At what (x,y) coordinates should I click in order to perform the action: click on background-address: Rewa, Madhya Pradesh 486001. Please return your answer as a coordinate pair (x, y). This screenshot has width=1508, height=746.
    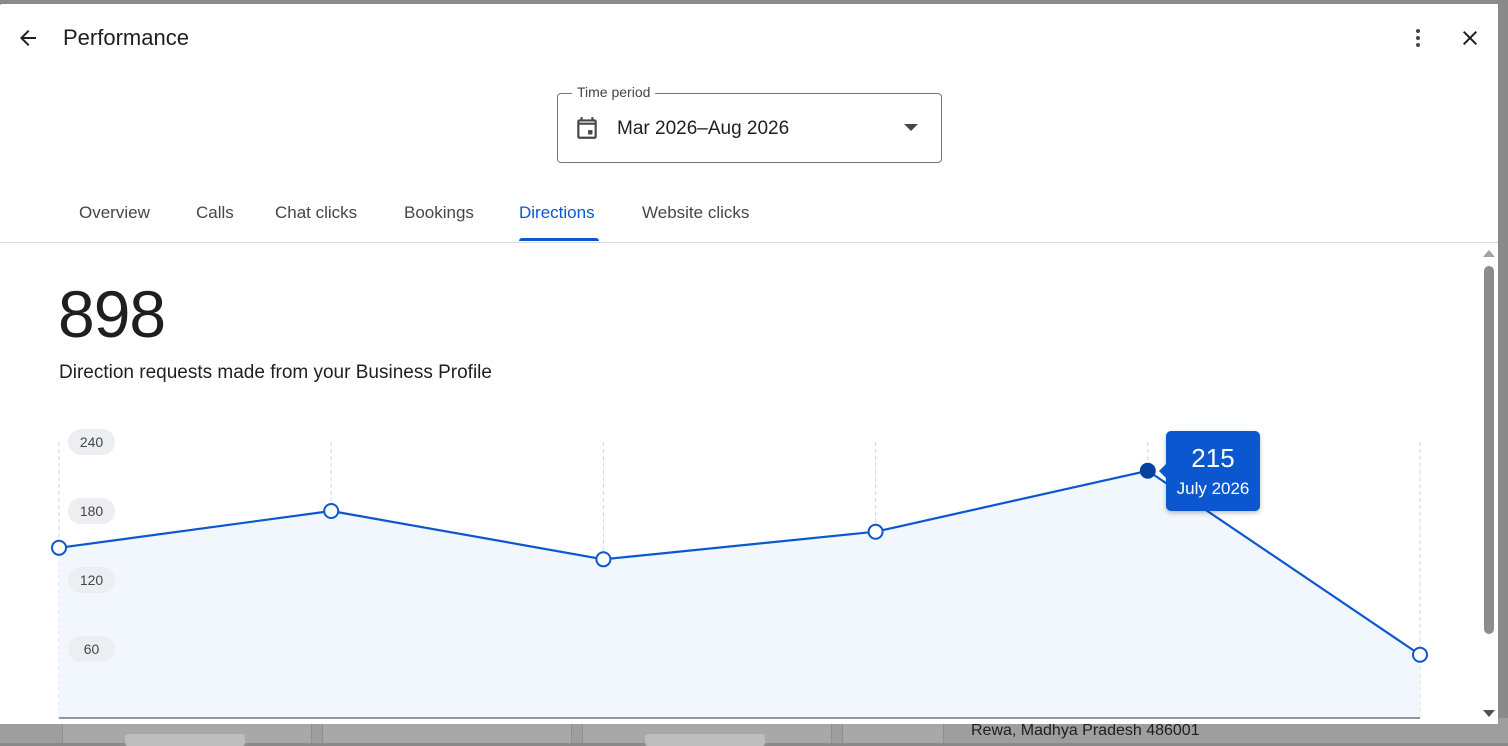
    Looking at the image, I should click on (1085, 730).